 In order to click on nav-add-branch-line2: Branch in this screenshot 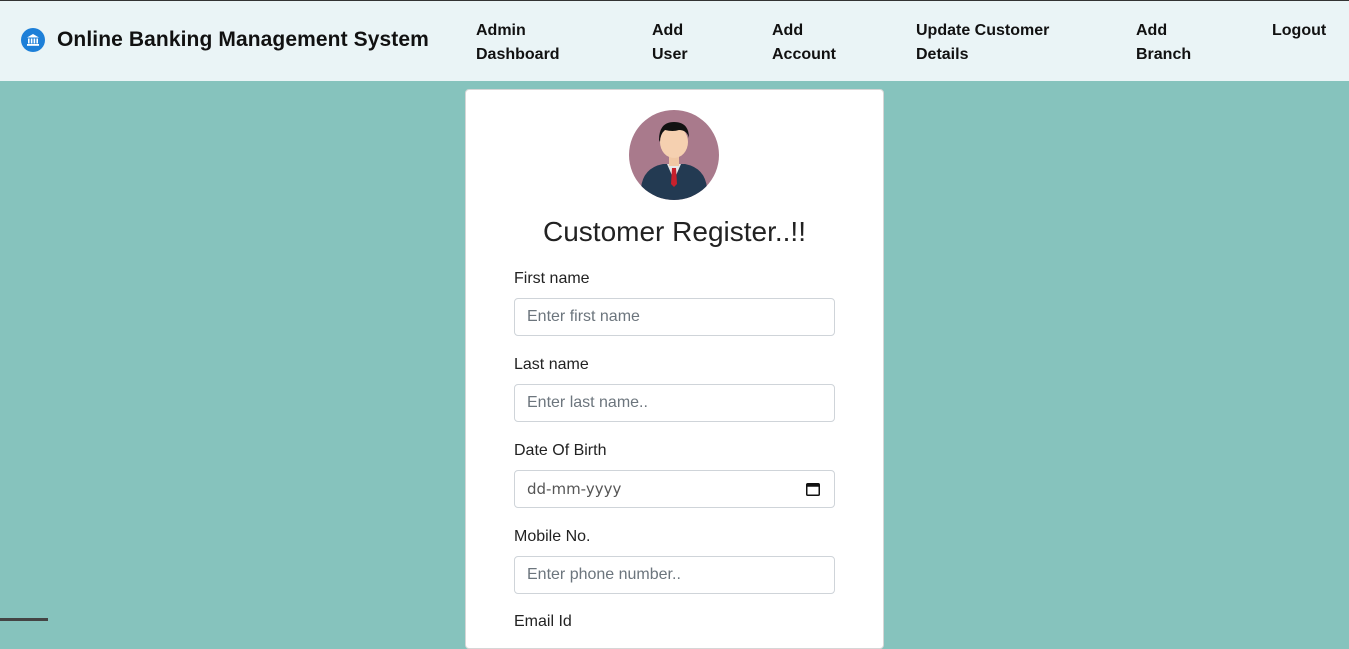, I will do `click(1164, 54)`.